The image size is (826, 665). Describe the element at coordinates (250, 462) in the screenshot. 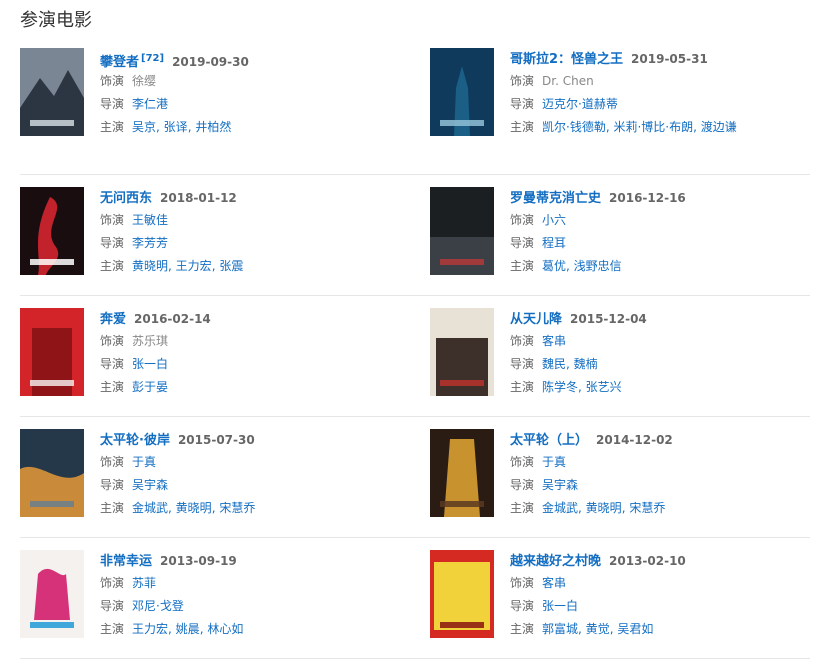

I see `role-field: 饰演 于真` at that location.